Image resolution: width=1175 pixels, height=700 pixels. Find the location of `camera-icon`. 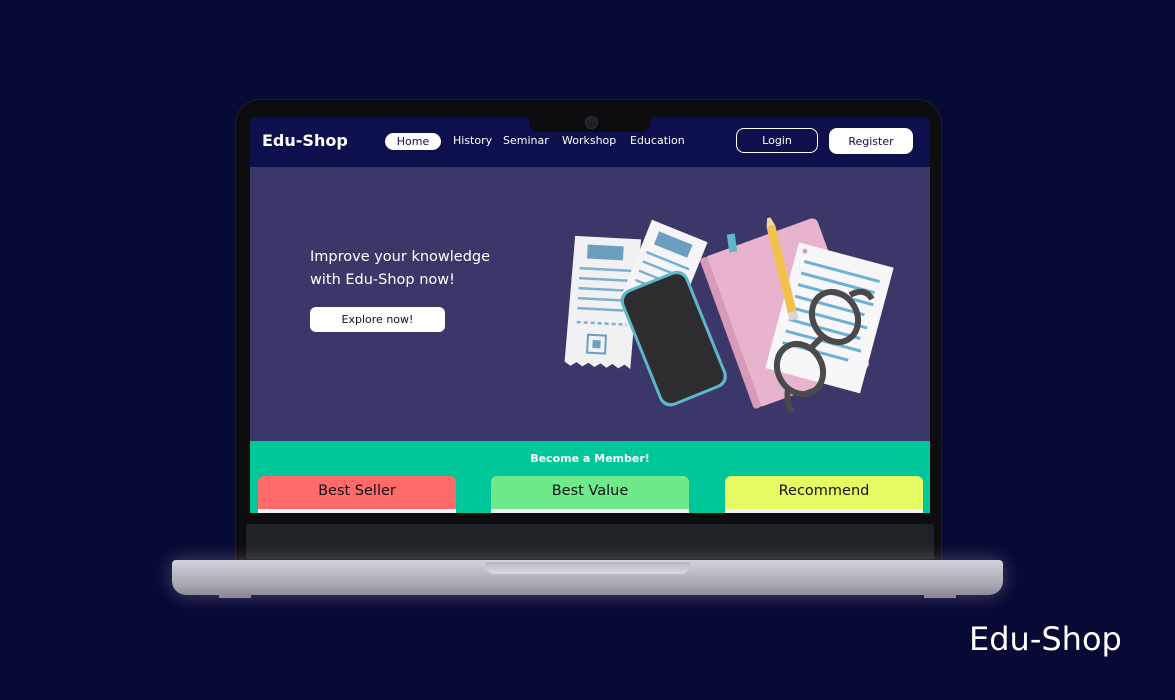

camera-icon is located at coordinates (591, 122).